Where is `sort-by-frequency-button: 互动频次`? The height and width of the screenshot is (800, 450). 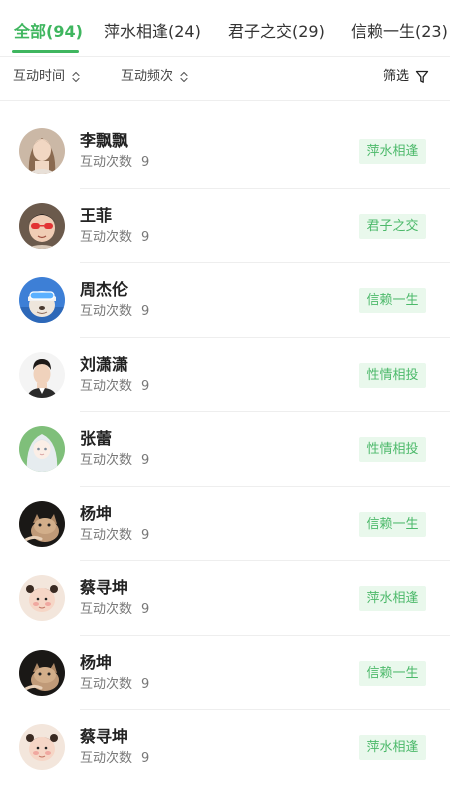
sort-by-frequency-button: 互动频次 is located at coordinates (154, 77).